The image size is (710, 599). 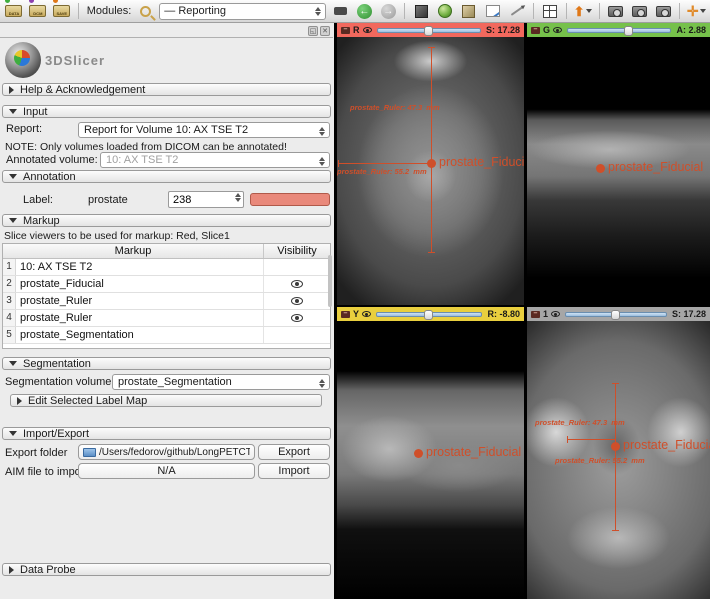 I want to click on layout-grid-icon, so click(x=550, y=11).